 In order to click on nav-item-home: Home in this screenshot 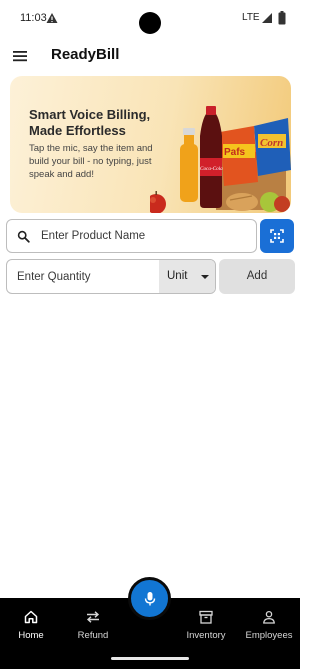, I will do `click(31, 627)`.